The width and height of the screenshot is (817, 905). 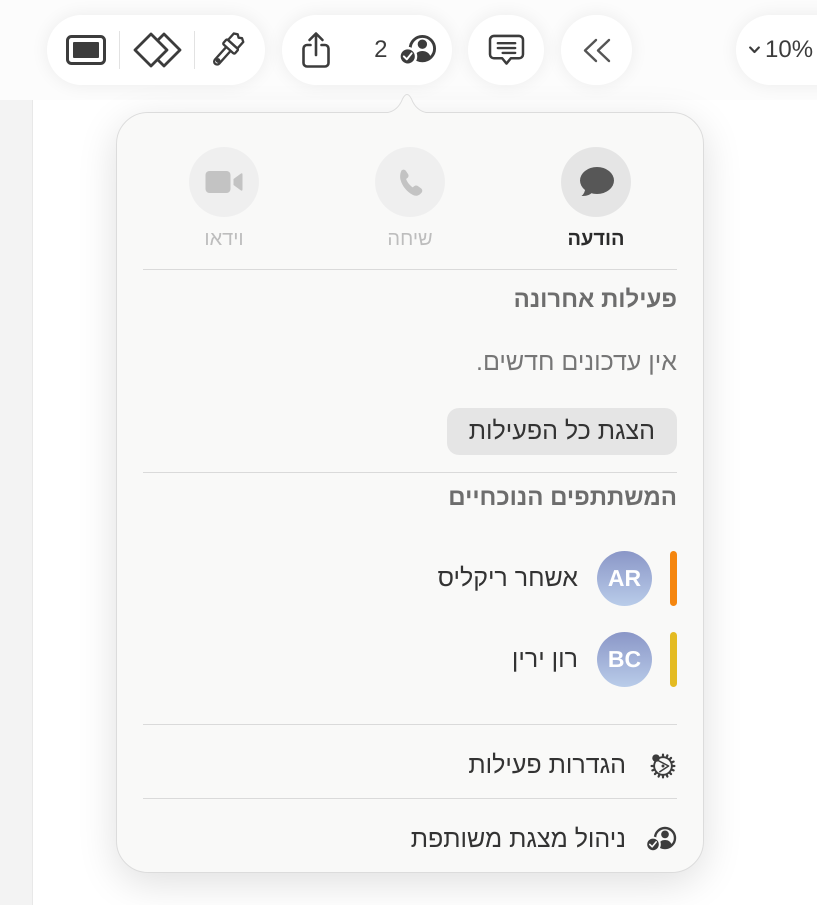 I want to click on collaborate-button: 2, so click(x=404, y=50).